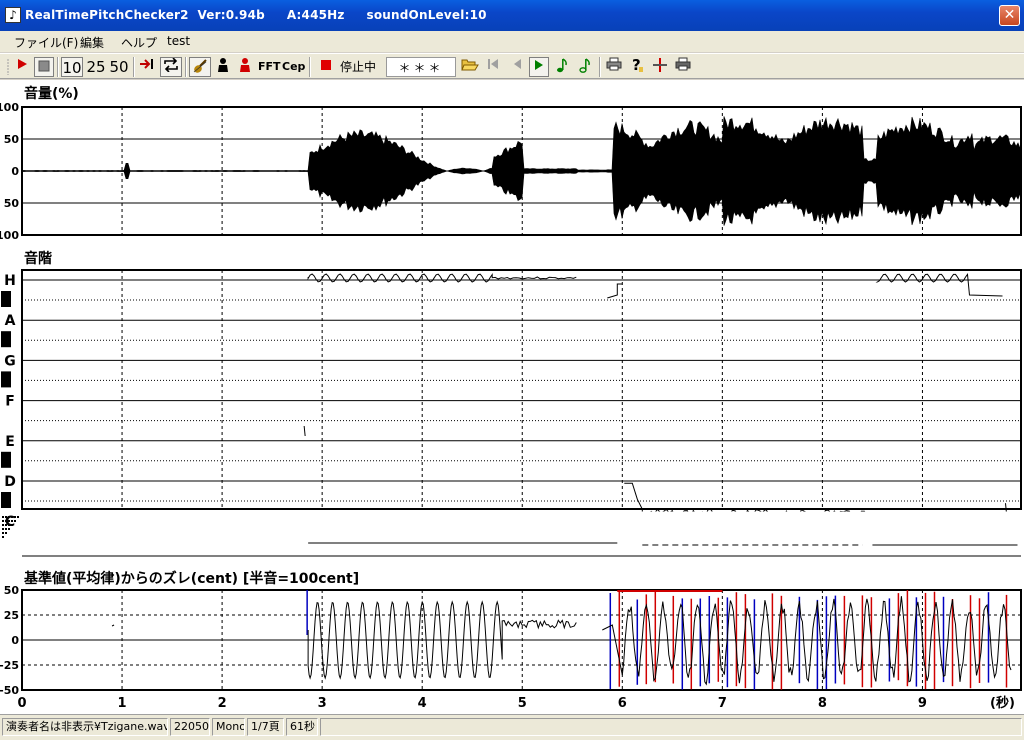 Image resolution: width=1024 pixels, height=740 pixels. Describe the element at coordinates (302, 727) in the screenshot. I see `status-duration: 61秒` at that location.